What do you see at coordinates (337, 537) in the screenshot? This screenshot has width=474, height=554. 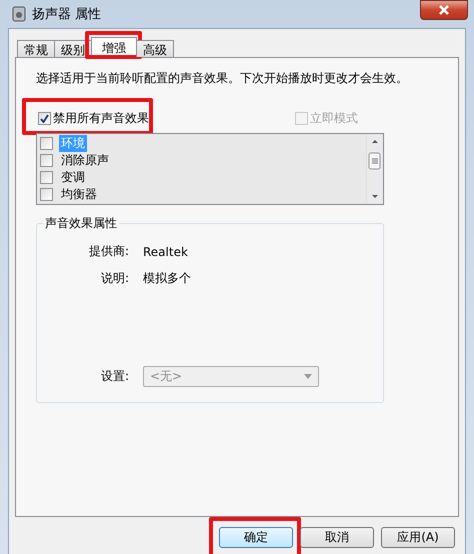 I see `dialog-button: 取消` at bounding box center [337, 537].